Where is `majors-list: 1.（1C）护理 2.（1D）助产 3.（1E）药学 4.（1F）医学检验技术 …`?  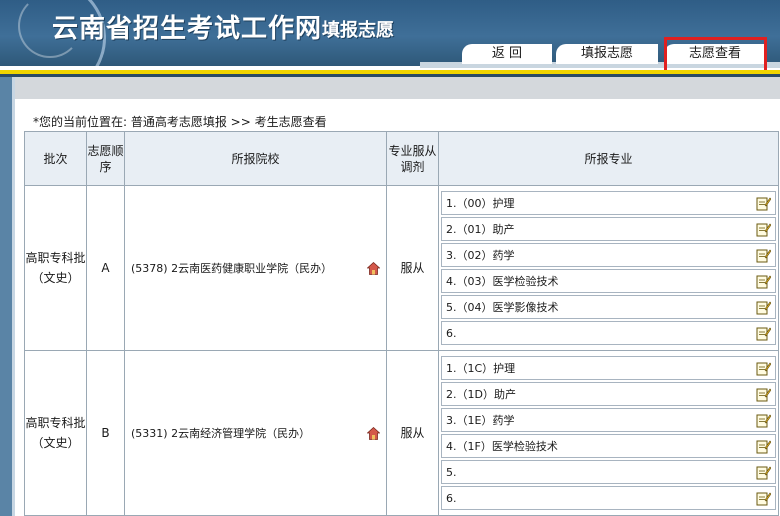
majors-list: 1.（1C）护理 2.（1D）助产 3.（1E）药学 4.（1F）医学检验技术 … is located at coordinates (608, 433).